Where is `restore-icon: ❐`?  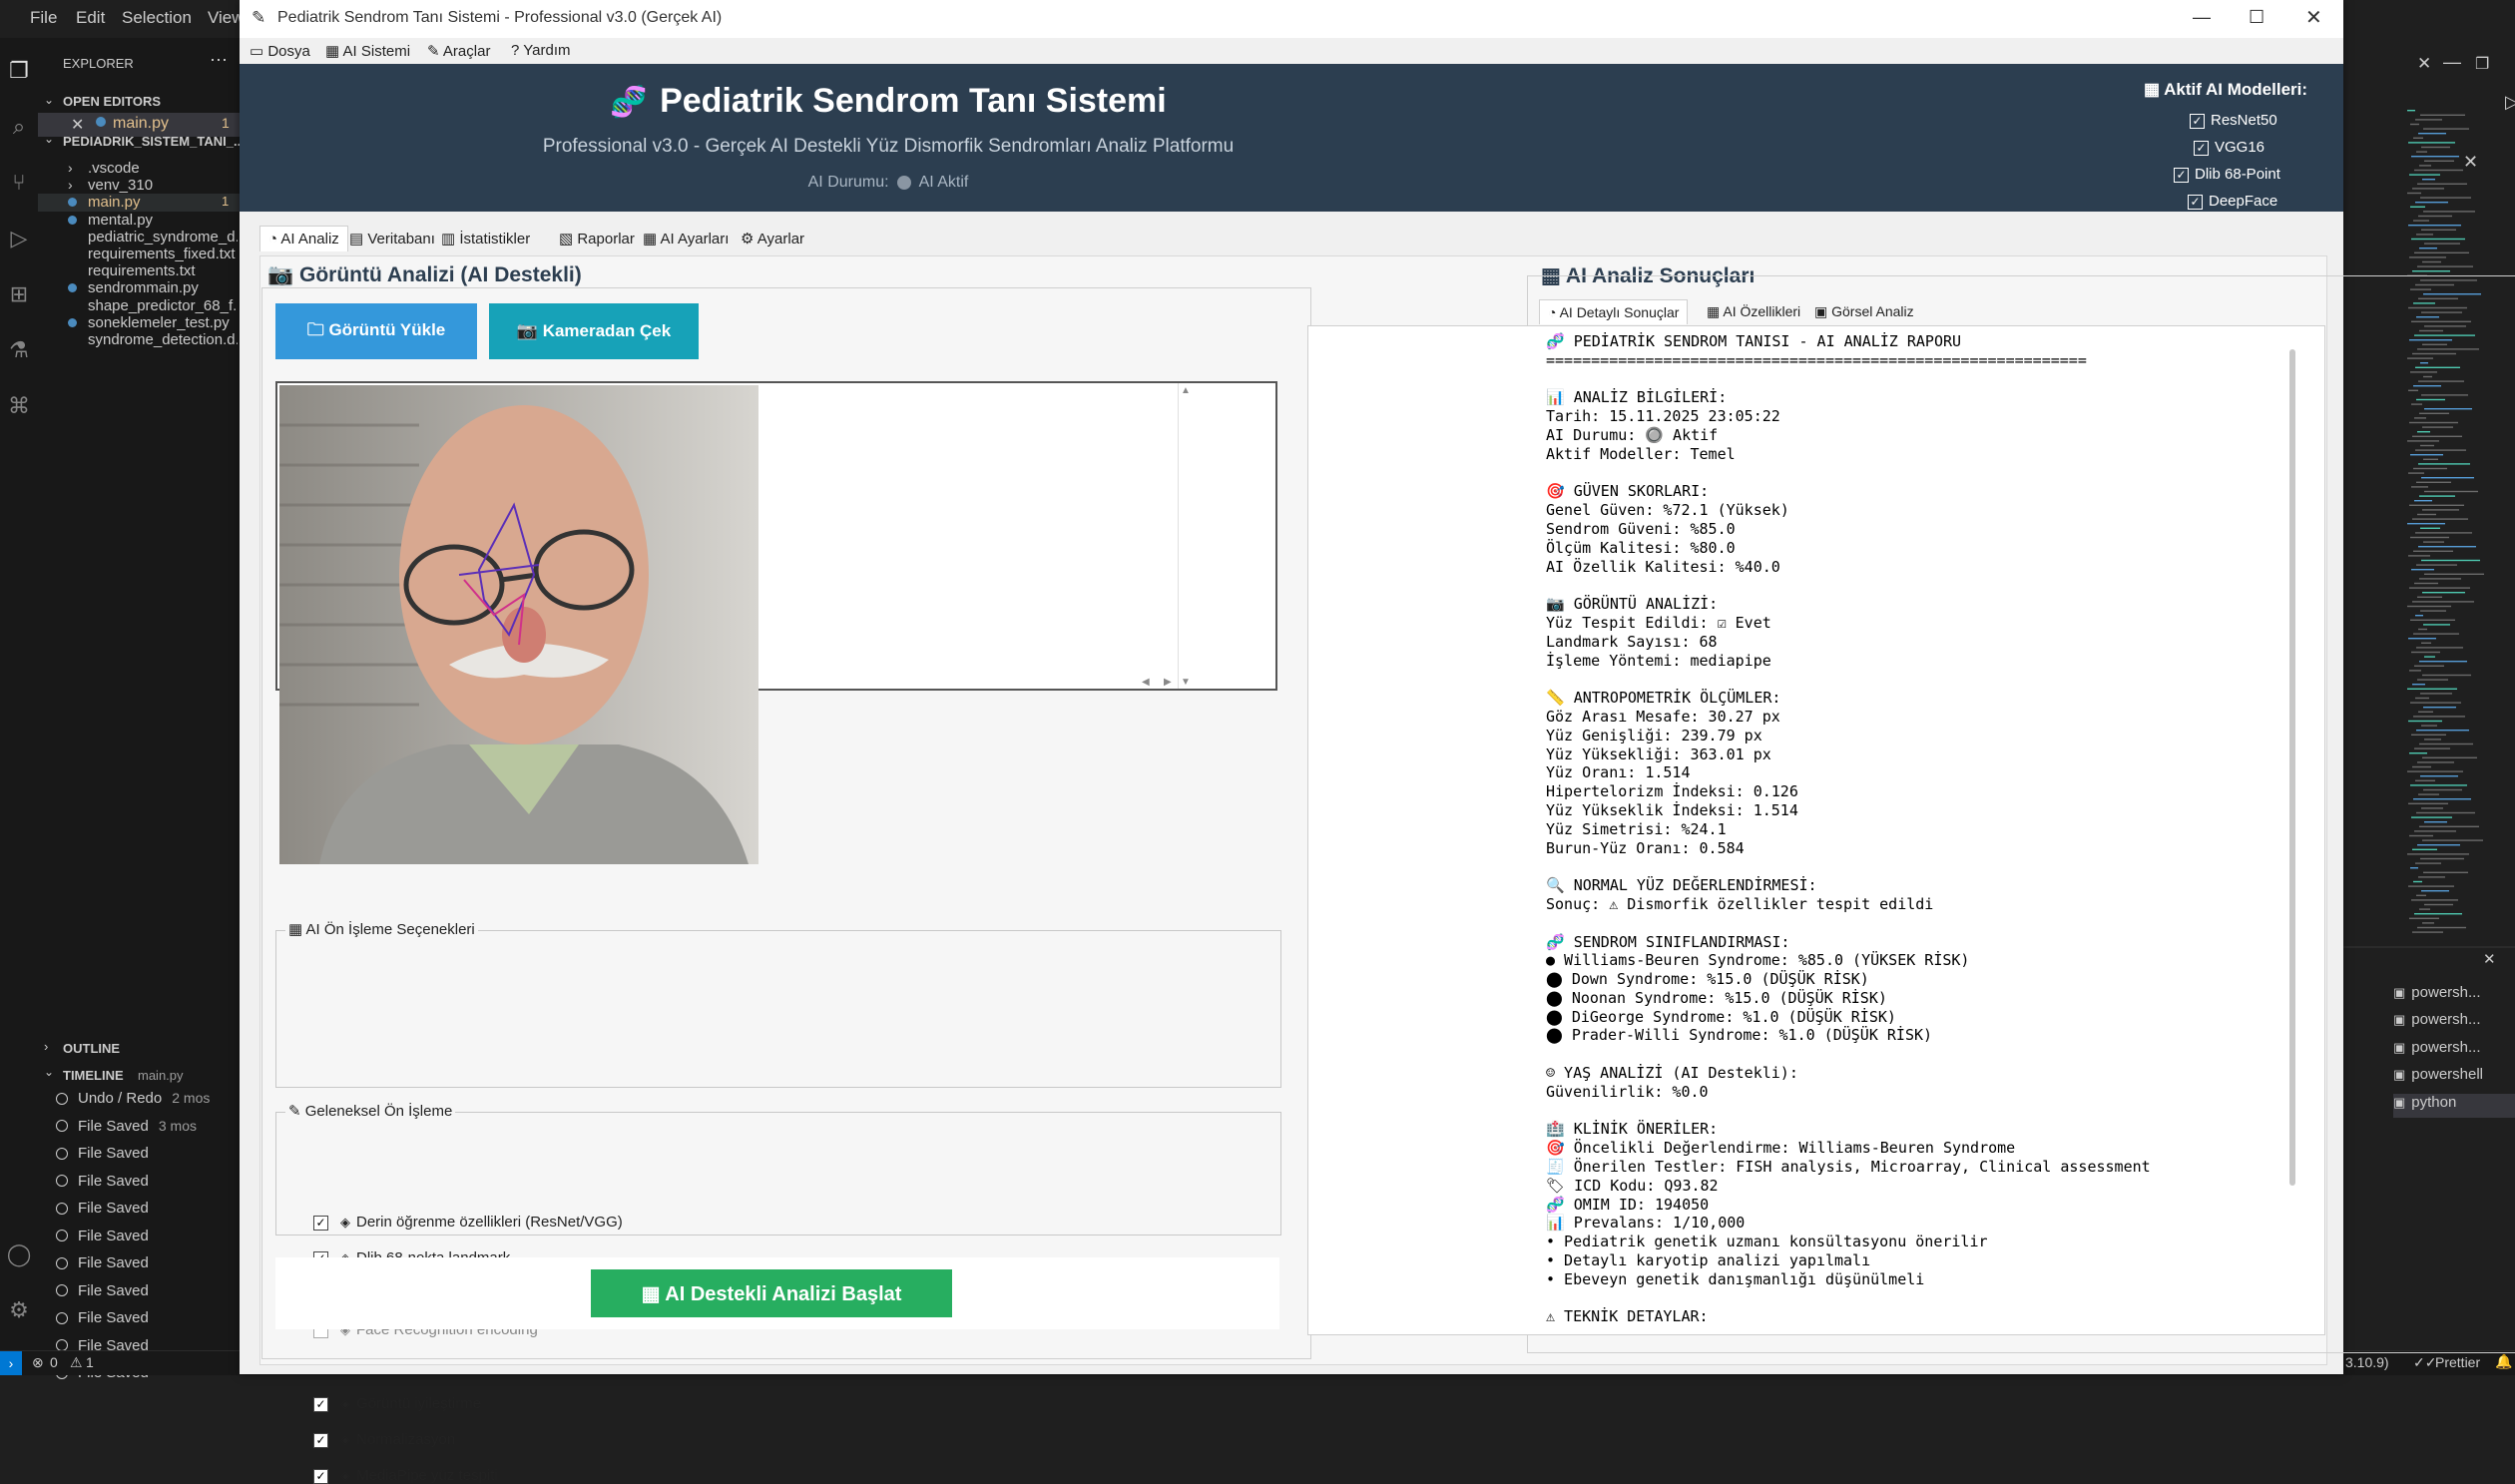 restore-icon: ❐ is located at coordinates (2482, 64).